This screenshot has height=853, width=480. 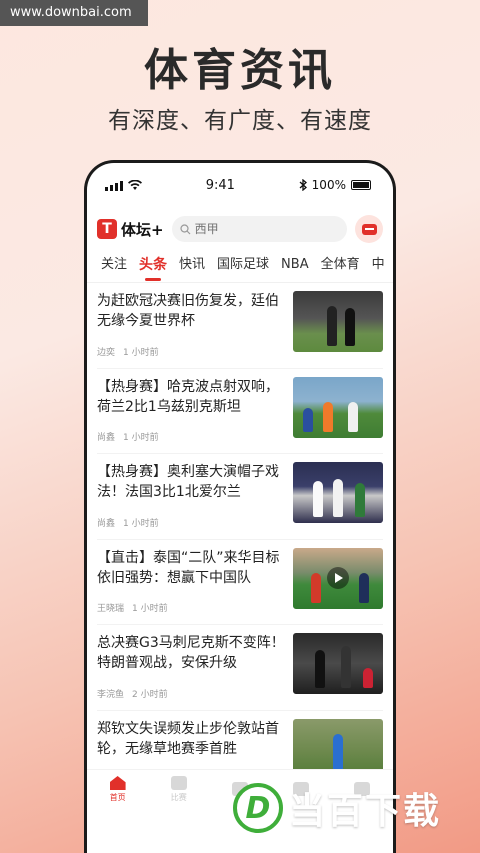 I want to click on news-author: 王晓瑞, so click(x=111, y=609).